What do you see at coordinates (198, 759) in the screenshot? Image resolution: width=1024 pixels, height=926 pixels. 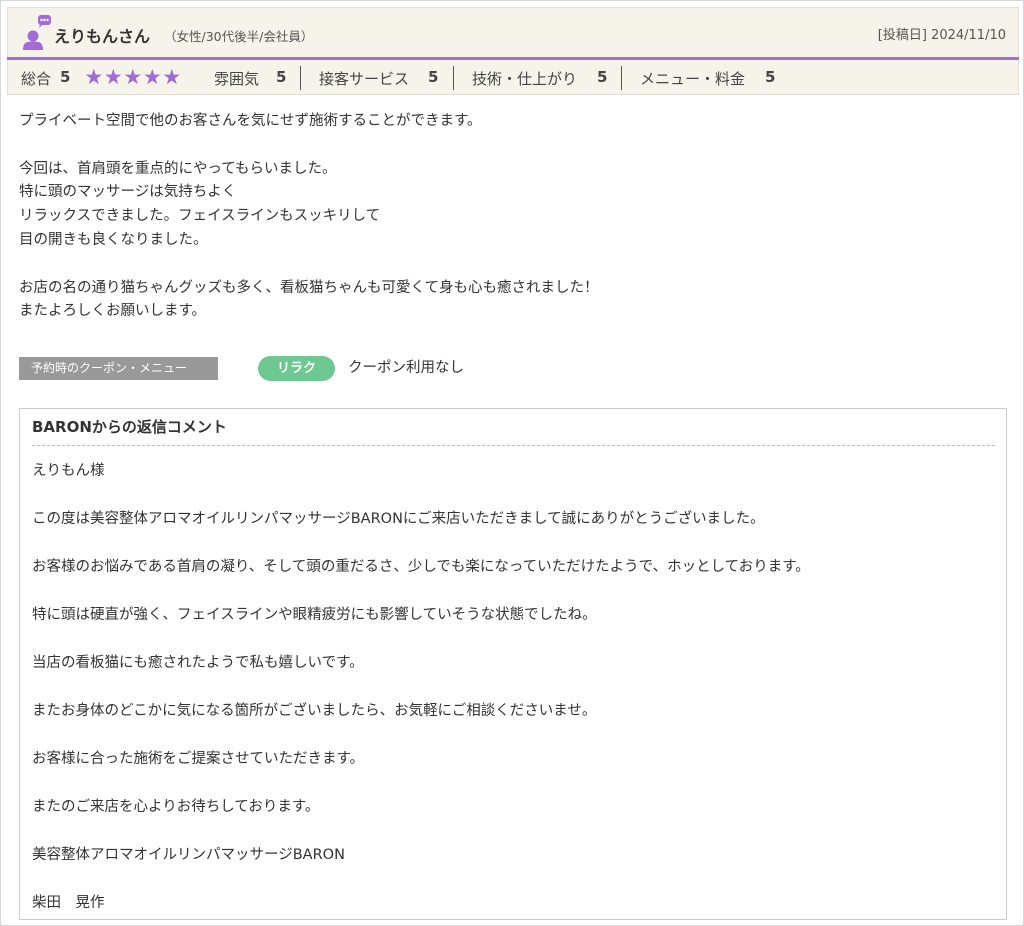 I see `reply-line: お客様に合った施術をご提案させていただきます。` at bounding box center [198, 759].